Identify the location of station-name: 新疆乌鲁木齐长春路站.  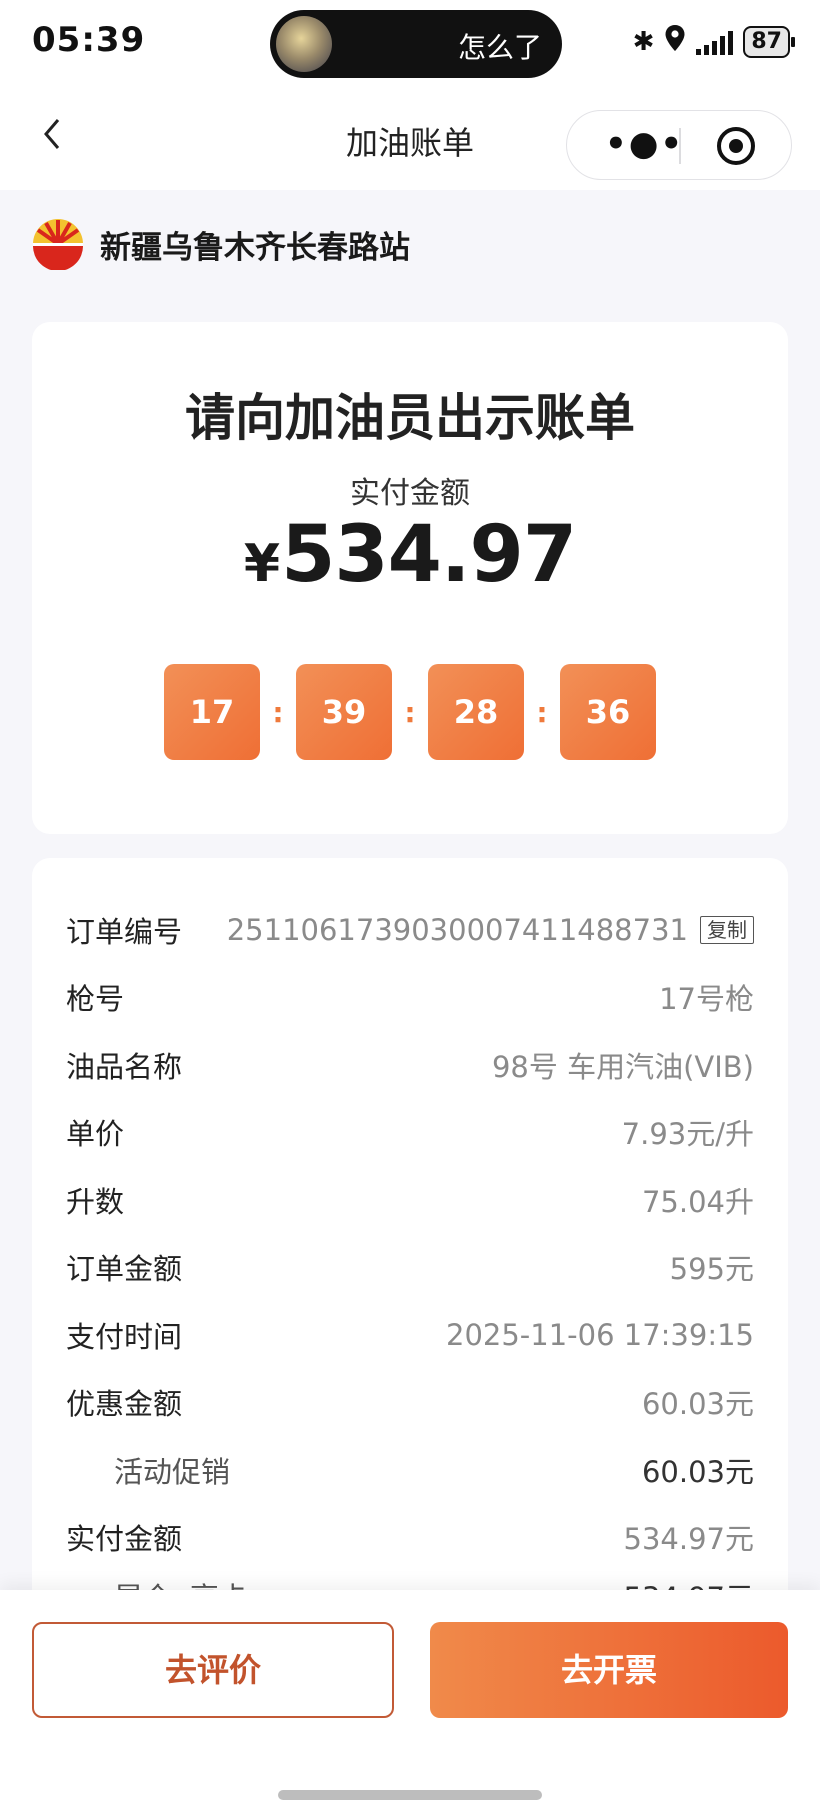
(255, 247).